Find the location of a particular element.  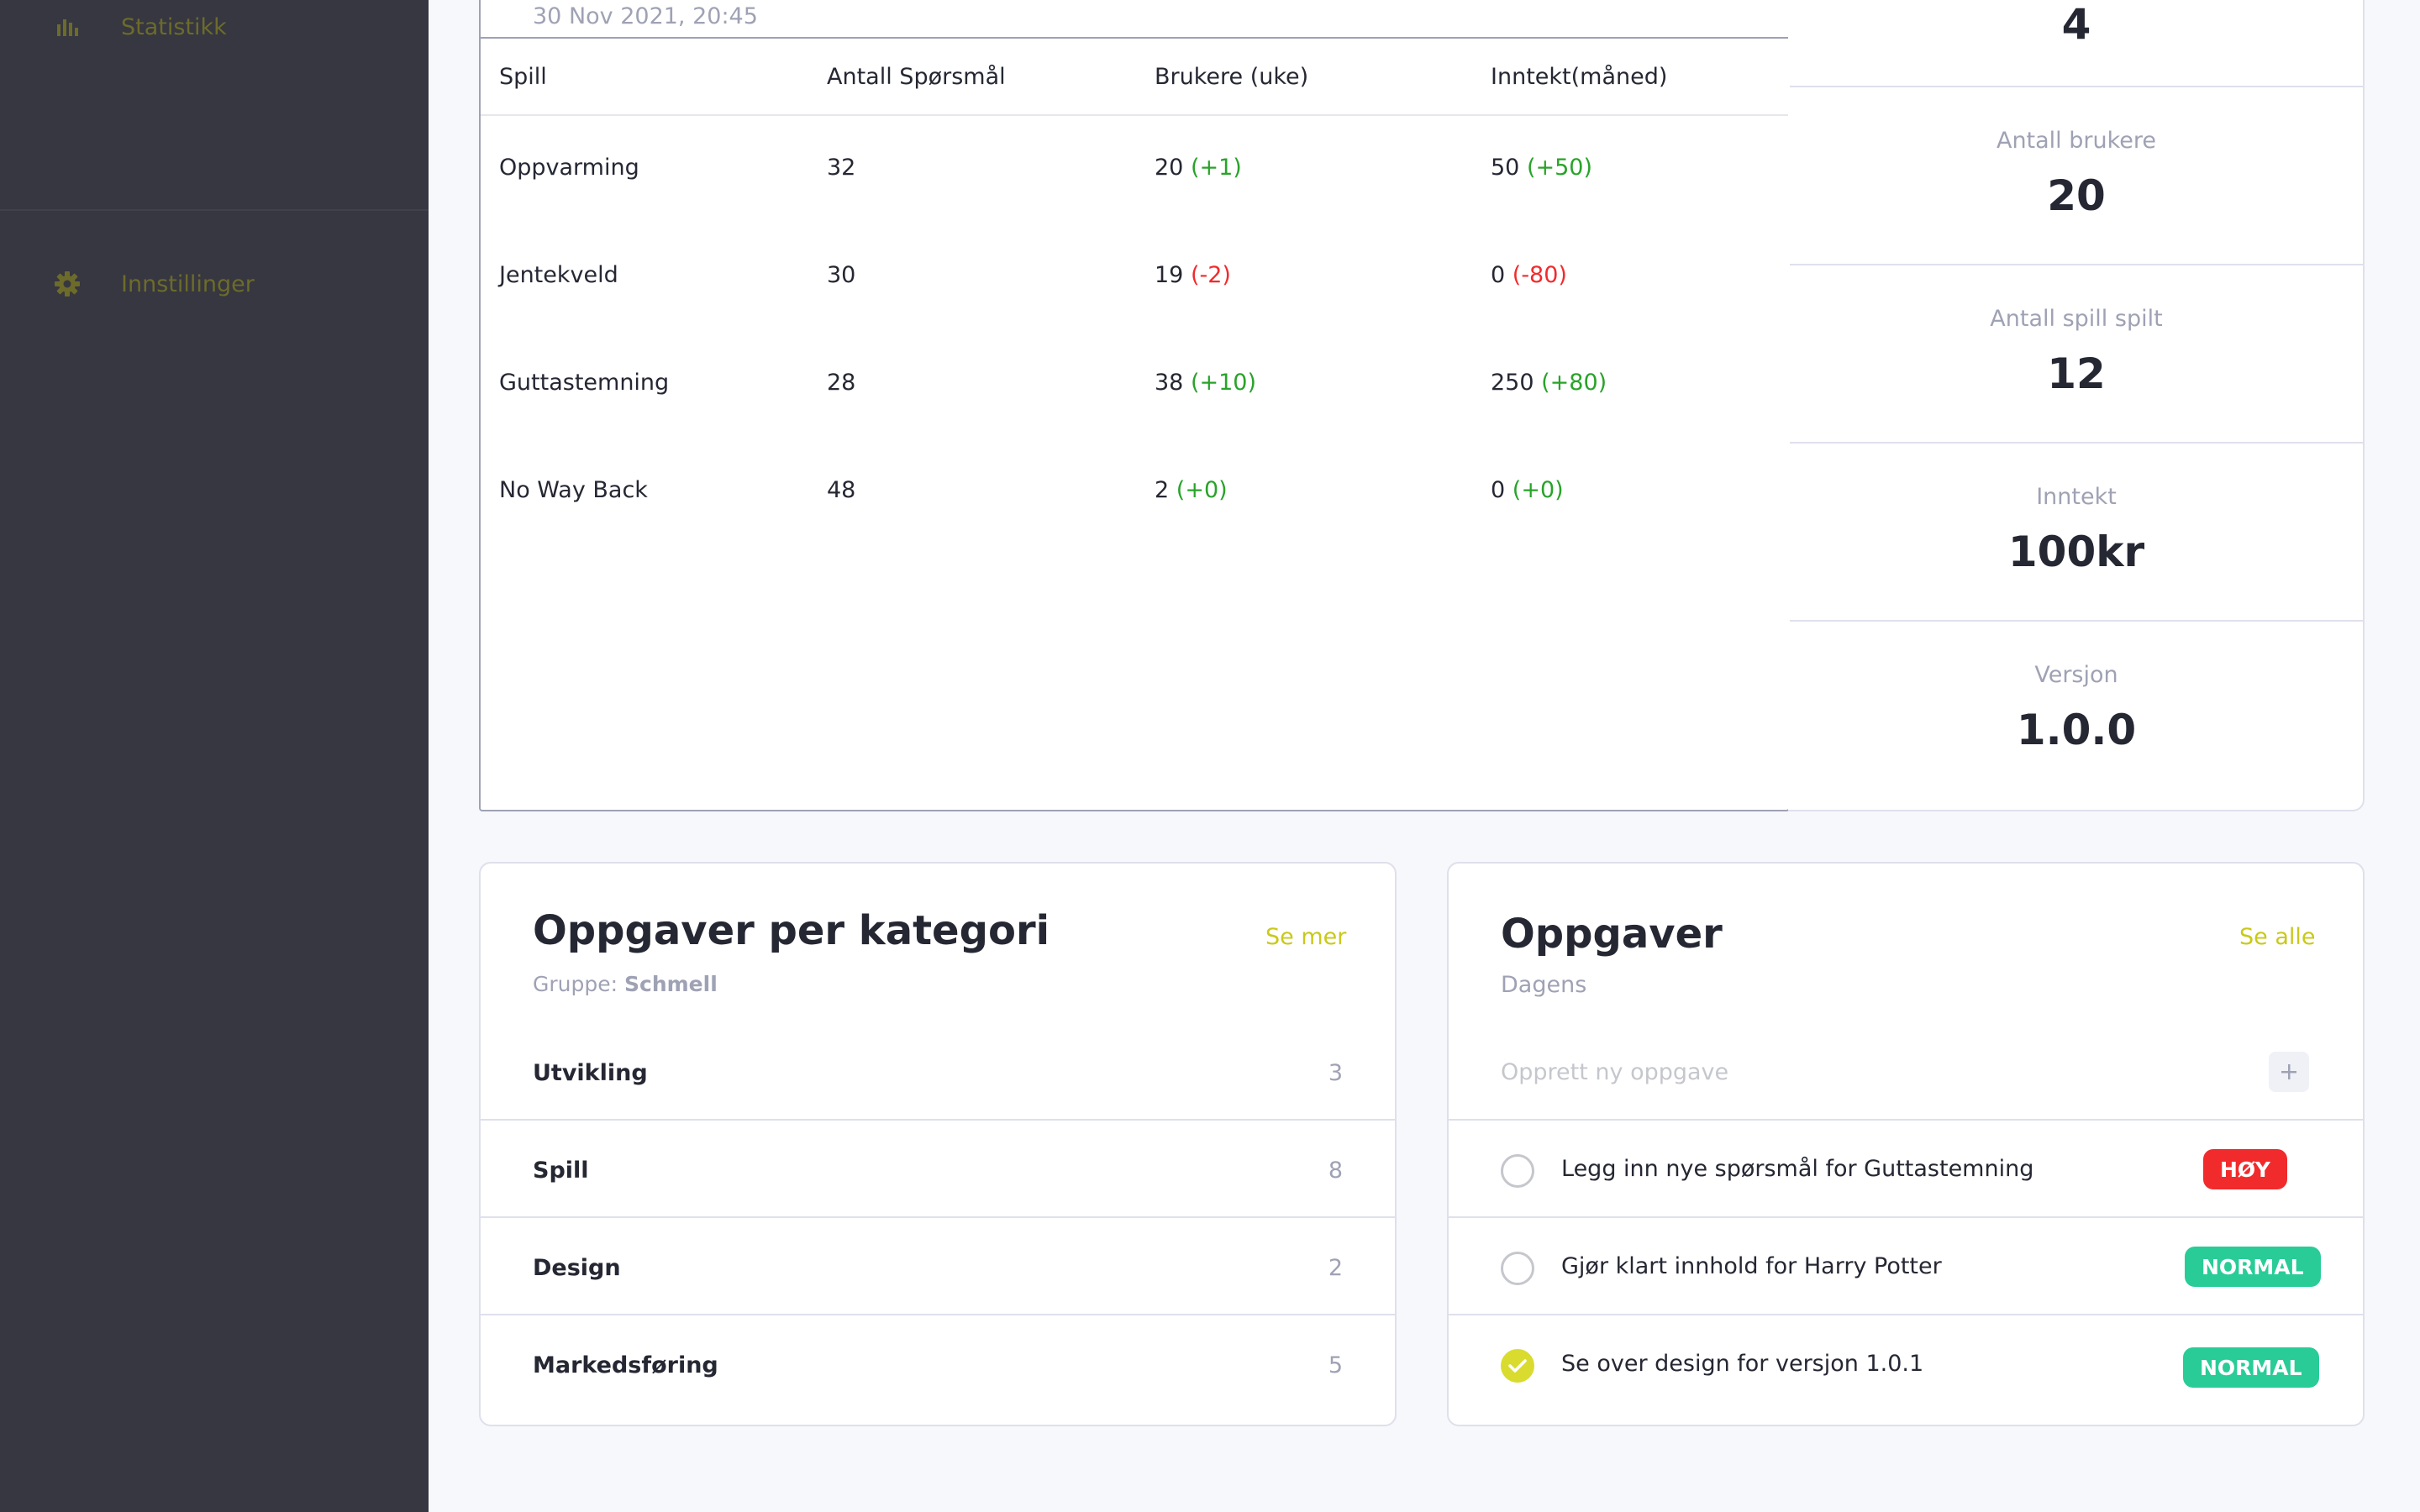

cell-users: 20 (+1) is located at coordinates (1198, 168).